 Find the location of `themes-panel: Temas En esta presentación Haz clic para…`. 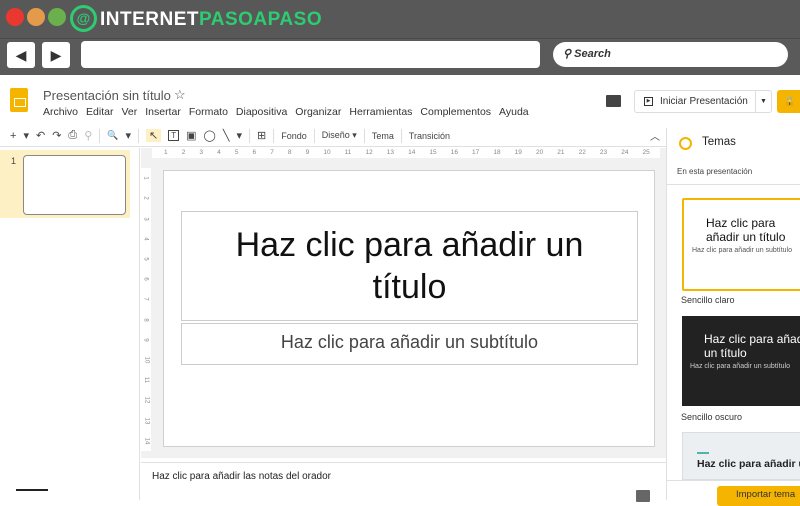

themes-panel: Temas En esta presentación Haz clic para… is located at coordinates (733, 317).